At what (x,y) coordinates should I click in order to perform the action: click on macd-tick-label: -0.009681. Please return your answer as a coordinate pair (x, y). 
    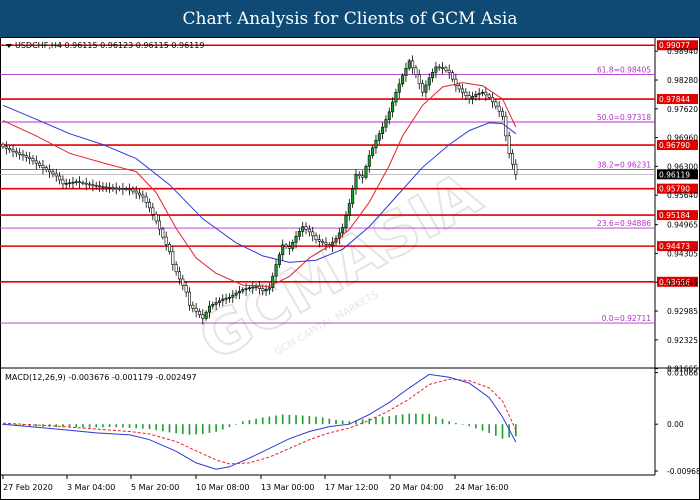
    Looking at the image, I should click on (683, 471).